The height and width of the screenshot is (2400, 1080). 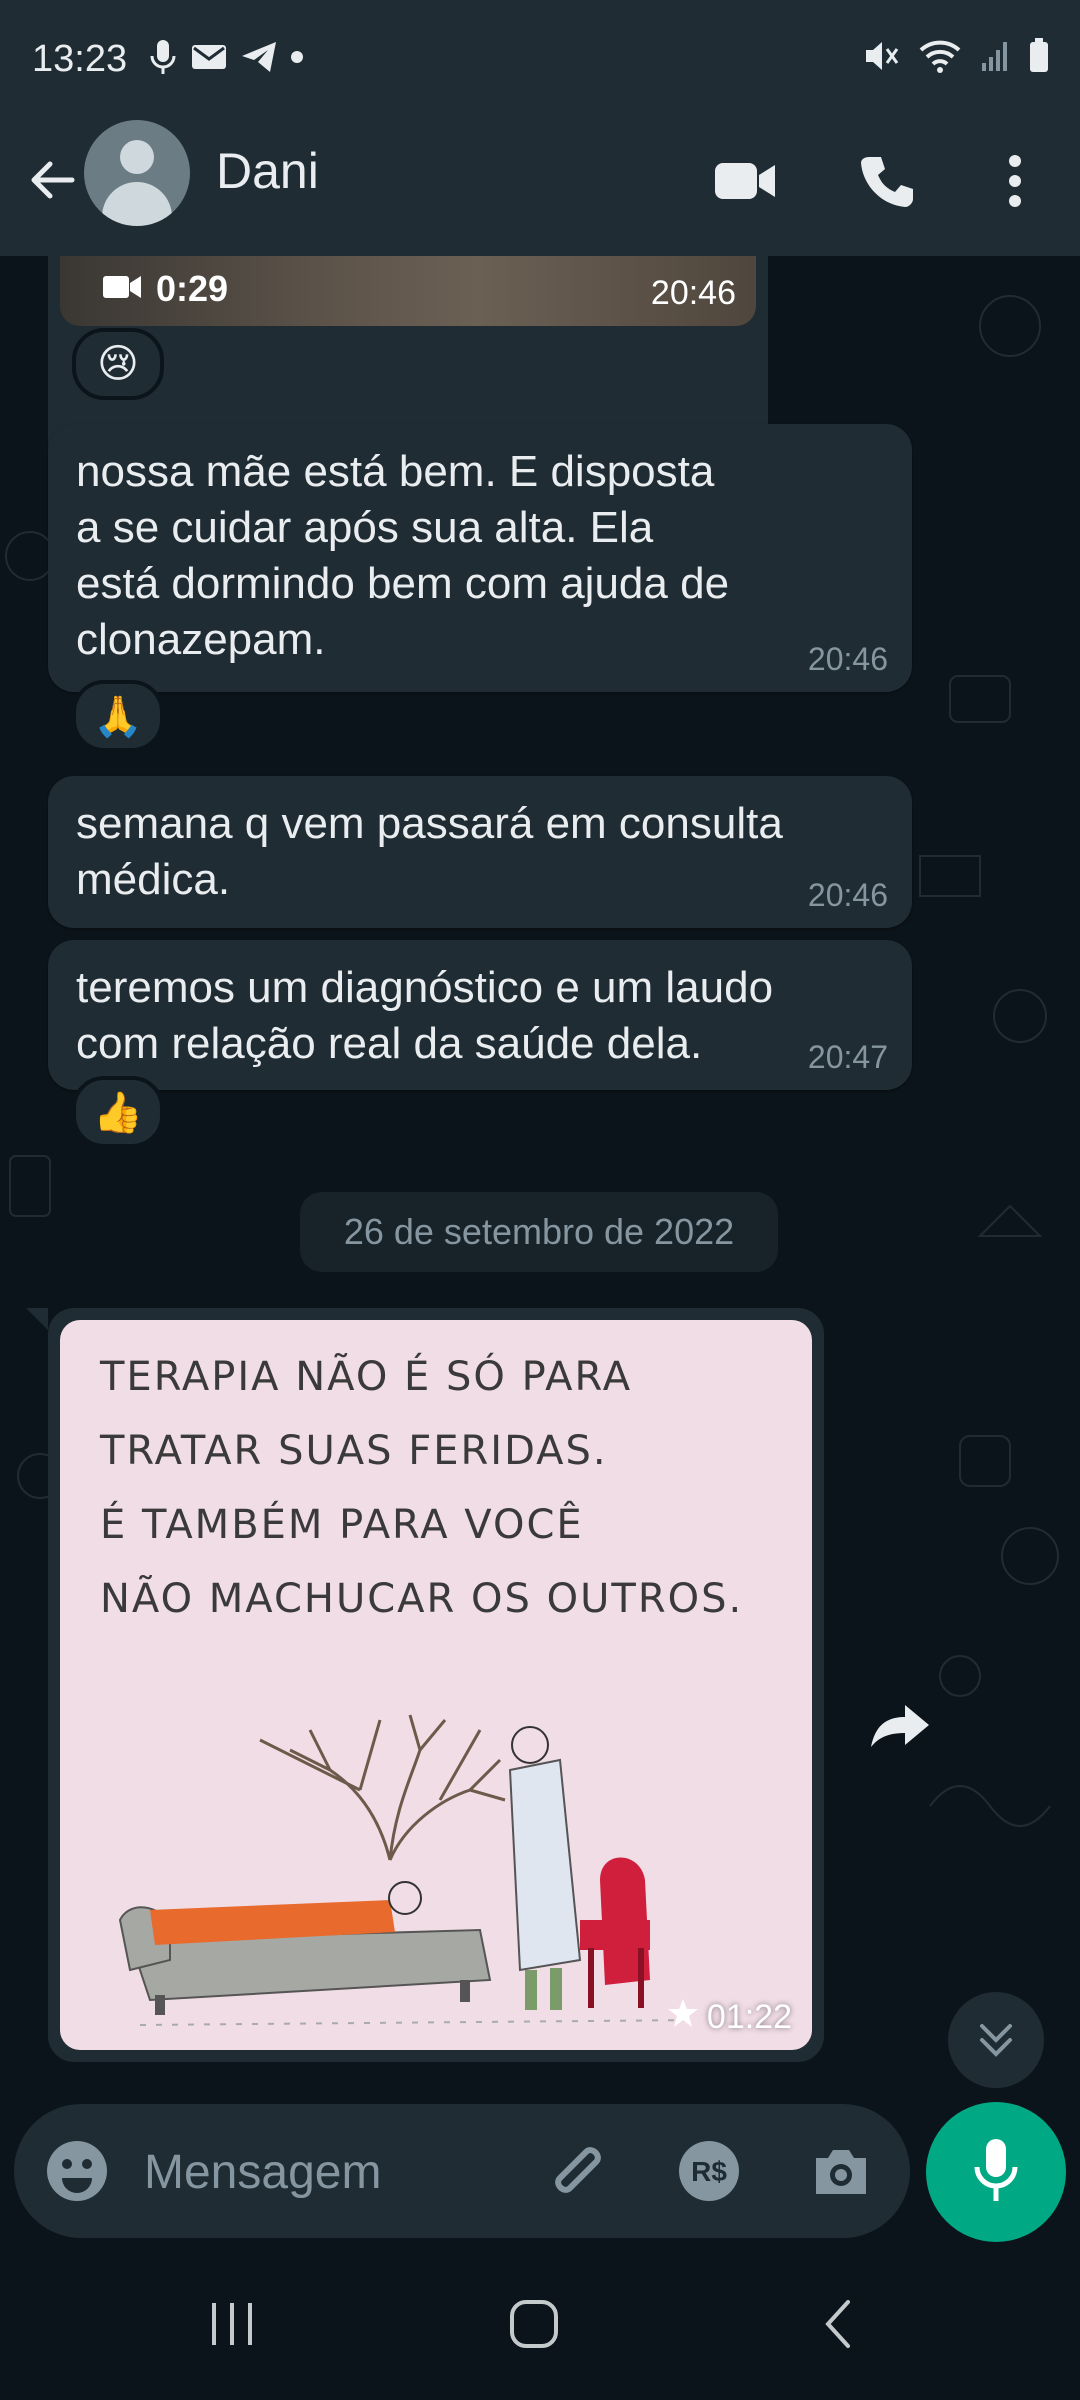 What do you see at coordinates (540, 188) in the screenshot?
I see `chat-header: Dani` at bounding box center [540, 188].